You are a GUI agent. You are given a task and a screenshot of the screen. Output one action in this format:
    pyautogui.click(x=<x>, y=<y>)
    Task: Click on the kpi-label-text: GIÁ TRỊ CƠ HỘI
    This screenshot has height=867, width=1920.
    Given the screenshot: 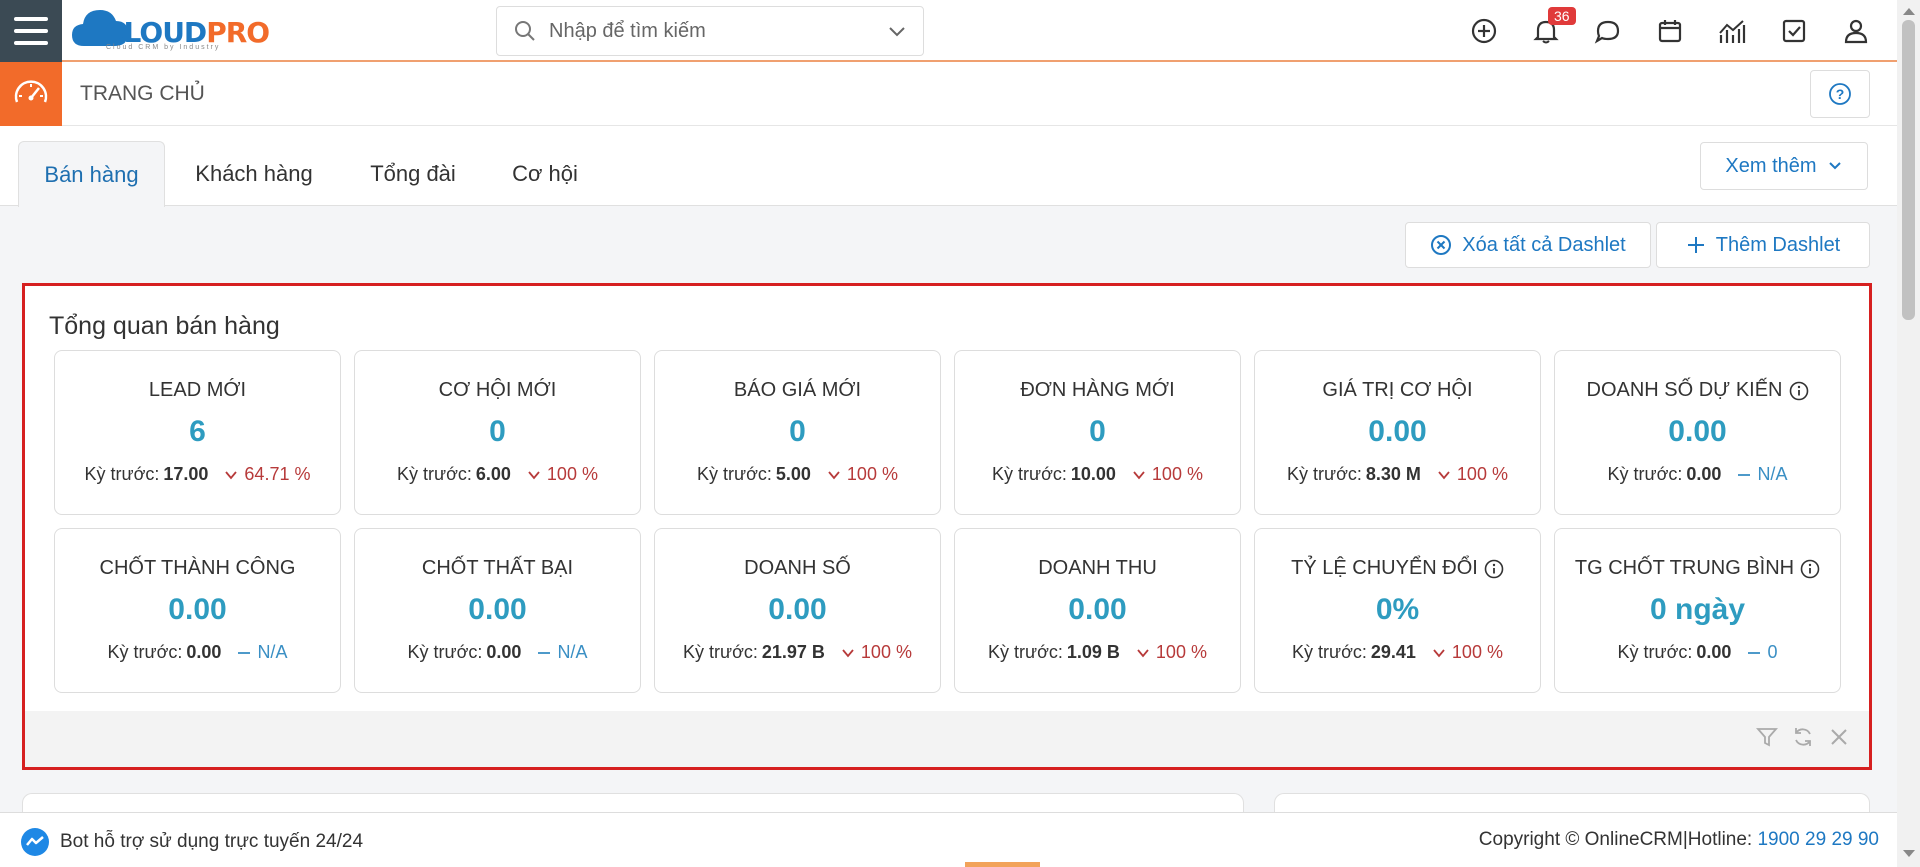 What is the action you would take?
    pyautogui.click(x=1397, y=390)
    